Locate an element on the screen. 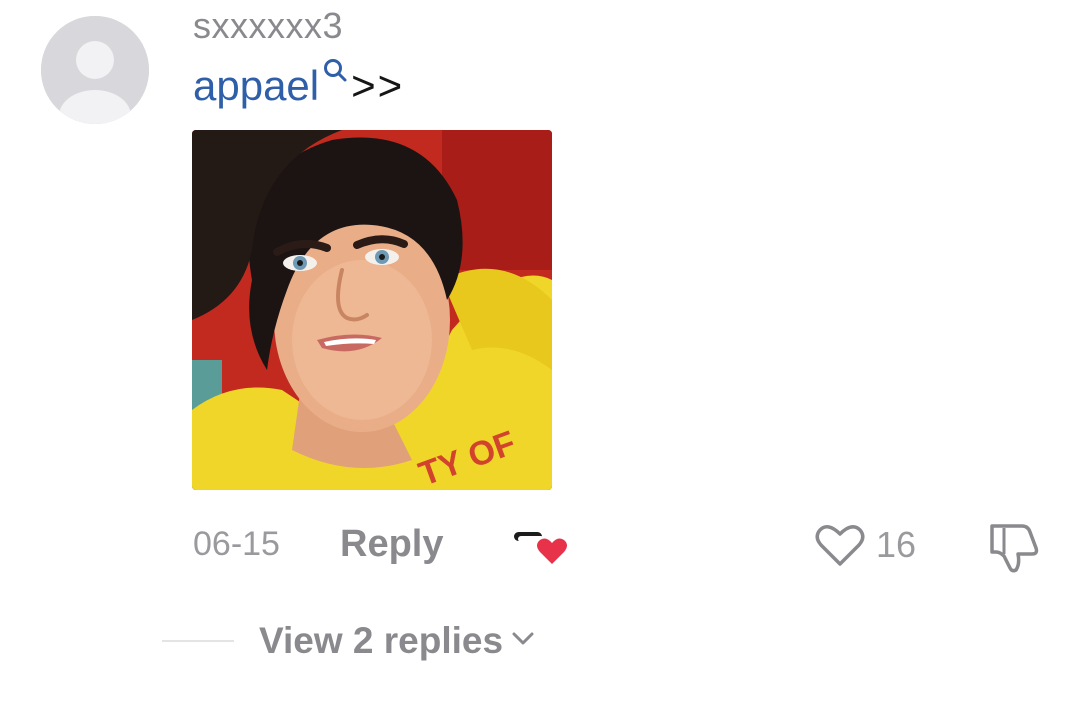 The height and width of the screenshot is (717, 1080). default-avatar-icon is located at coordinates (95, 70).